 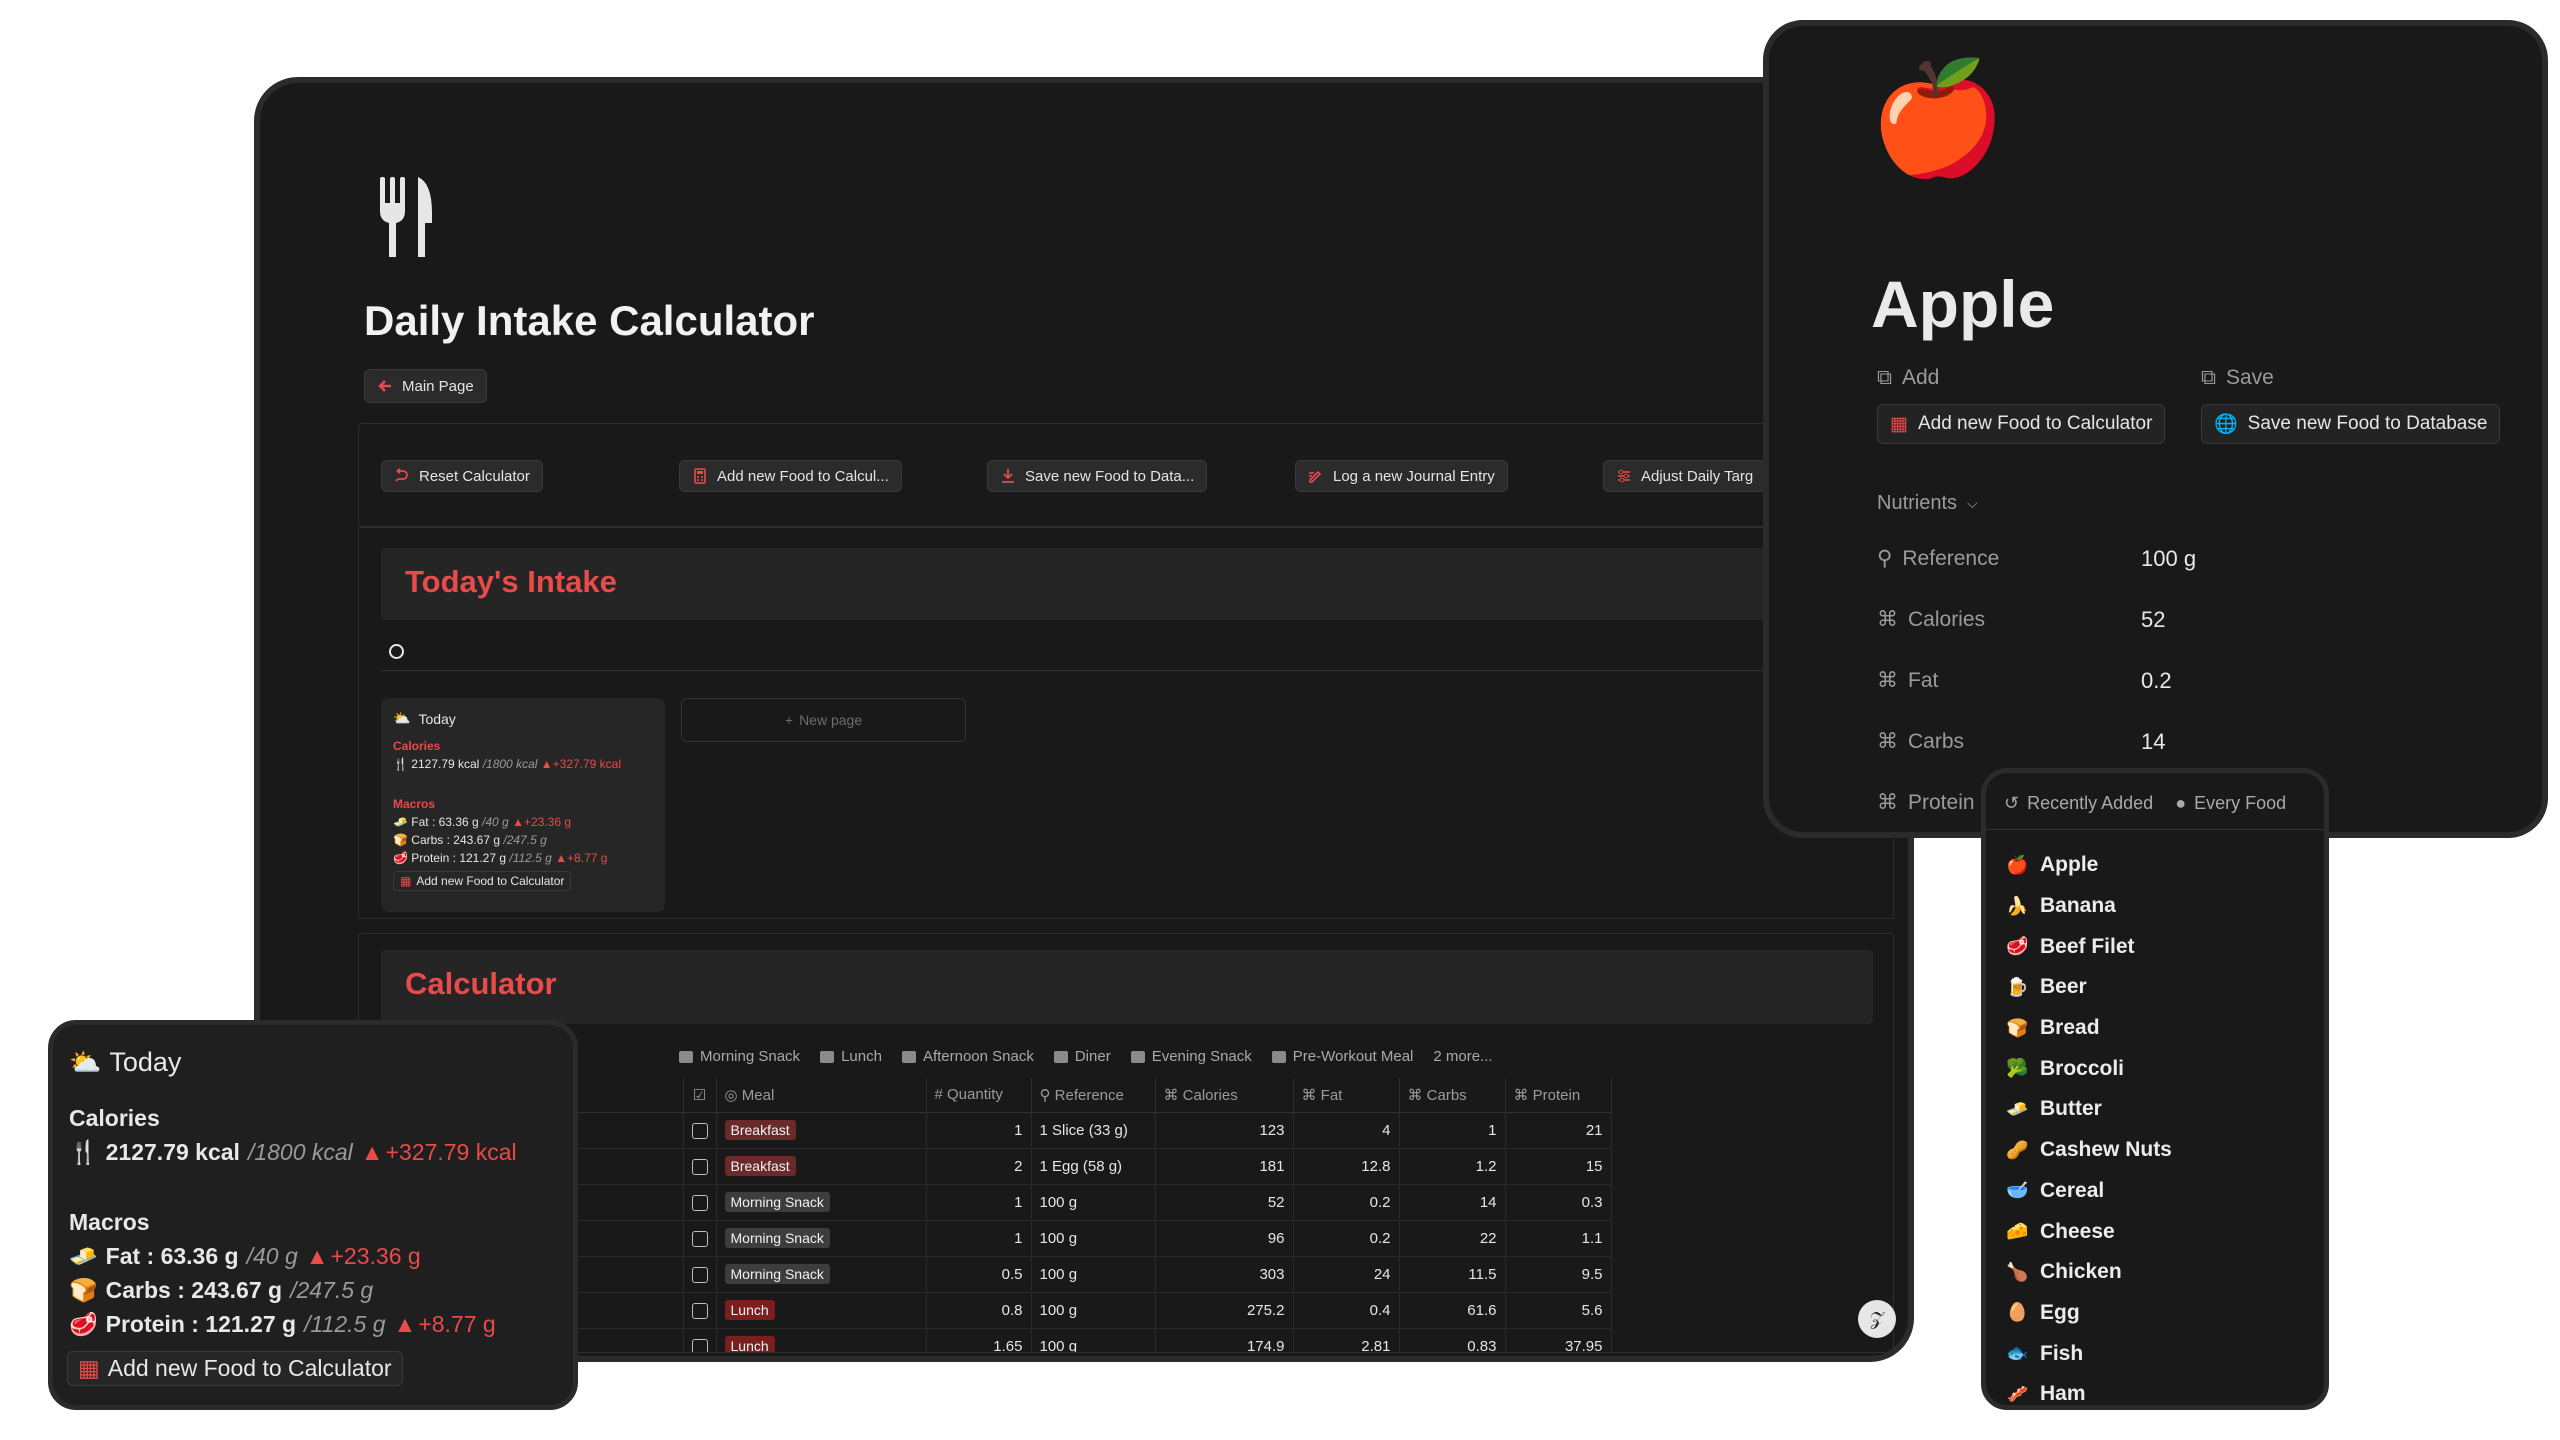 I want to click on column-reference: ⚲ Reference, so click(x=1093, y=1095).